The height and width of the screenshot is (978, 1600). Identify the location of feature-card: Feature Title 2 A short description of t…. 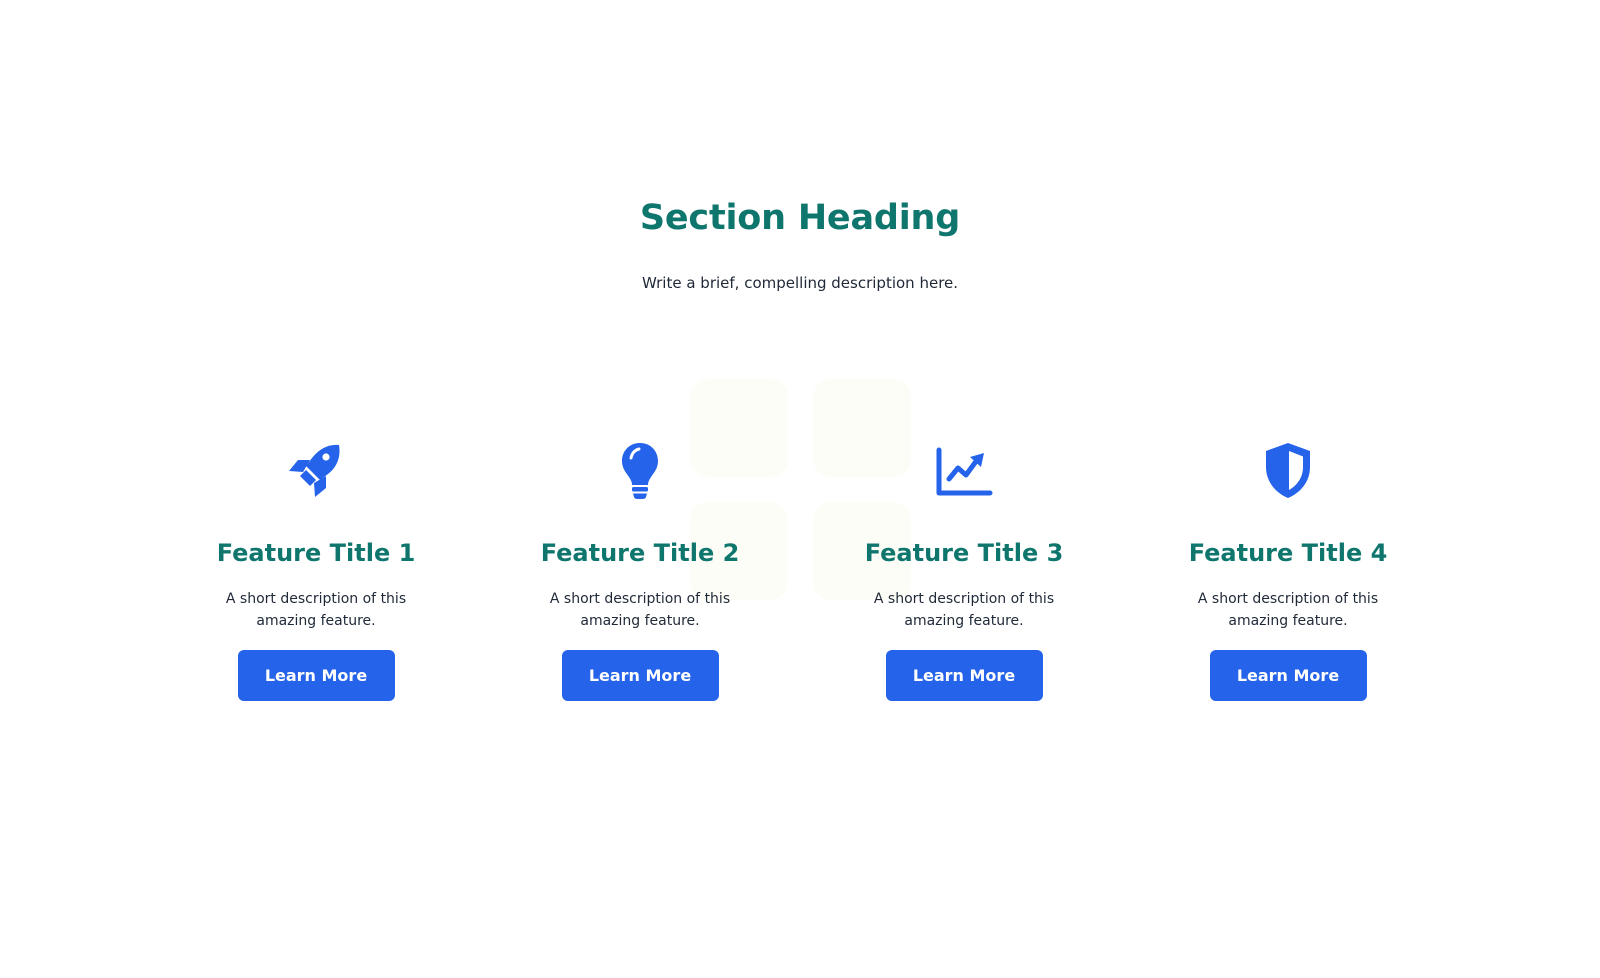
(640, 570).